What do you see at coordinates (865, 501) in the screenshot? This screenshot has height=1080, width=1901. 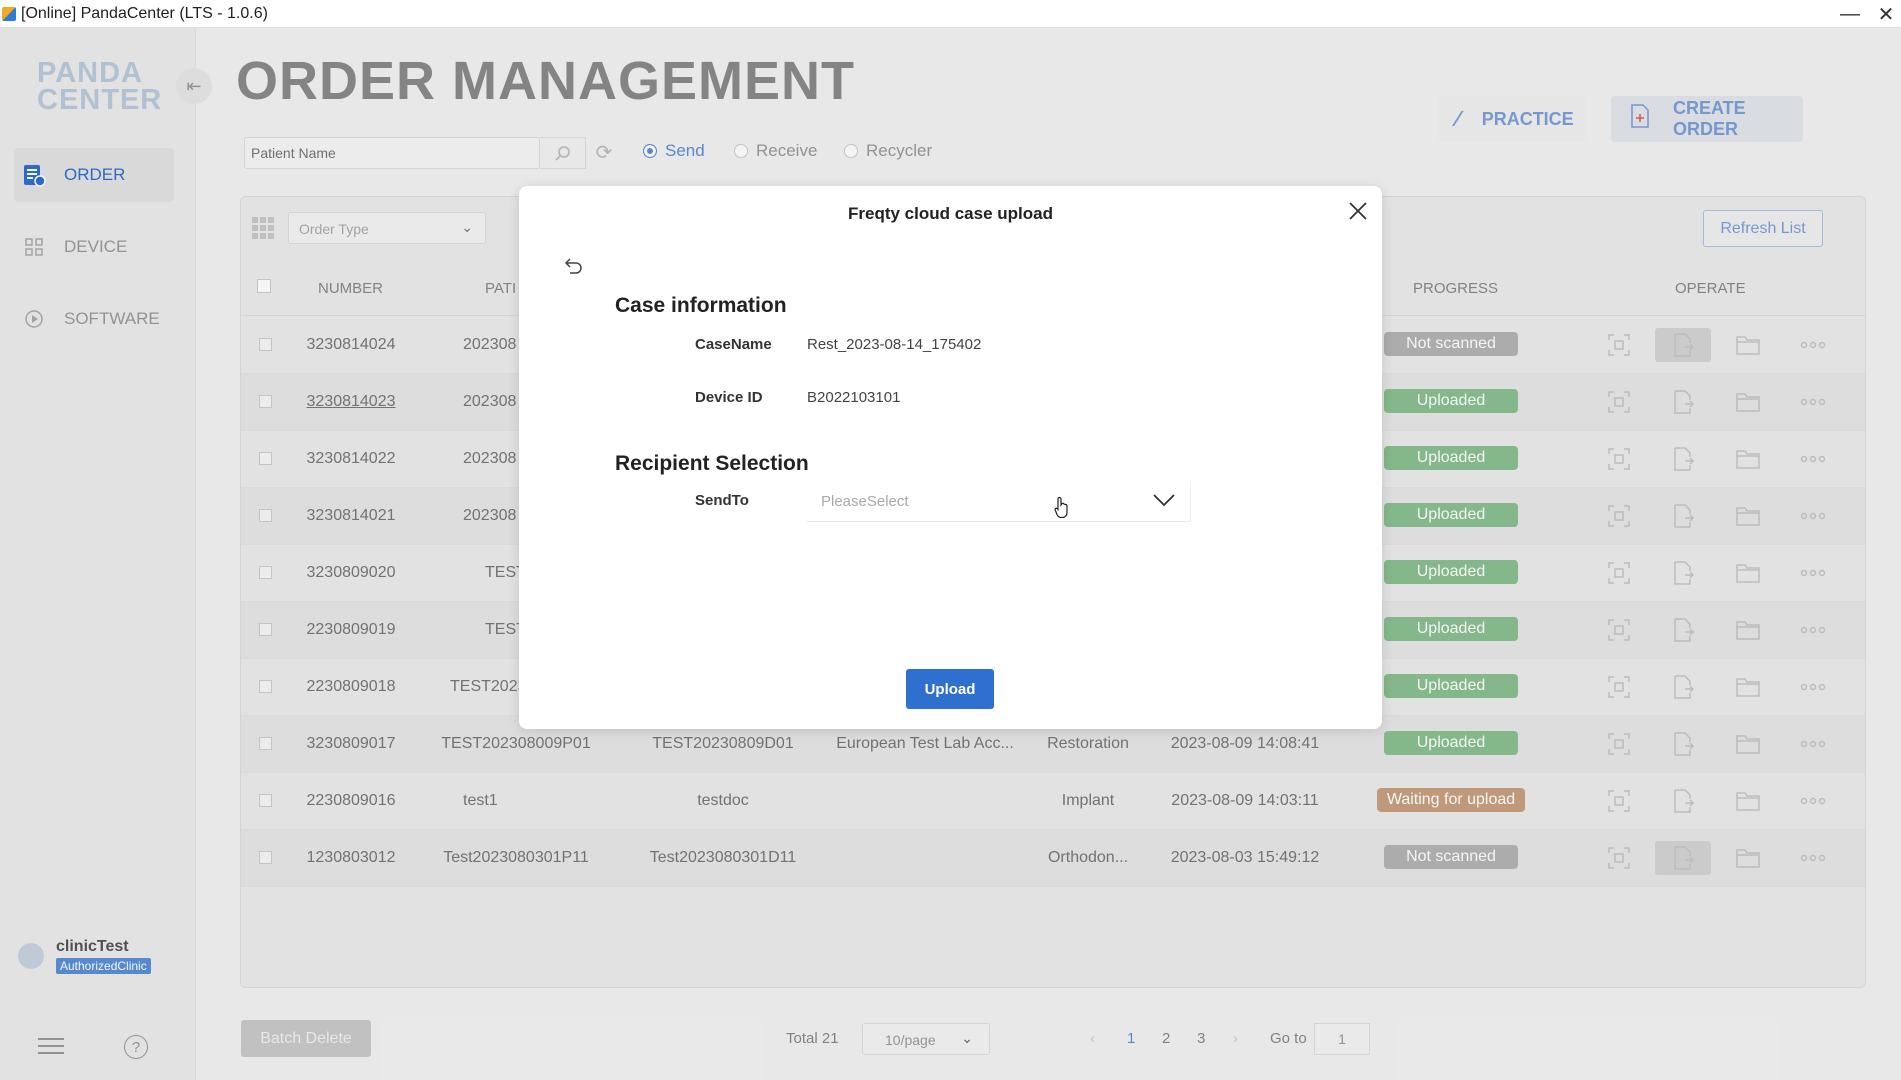 I see `send-to-placeholder: PleaseSelect` at bounding box center [865, 501].